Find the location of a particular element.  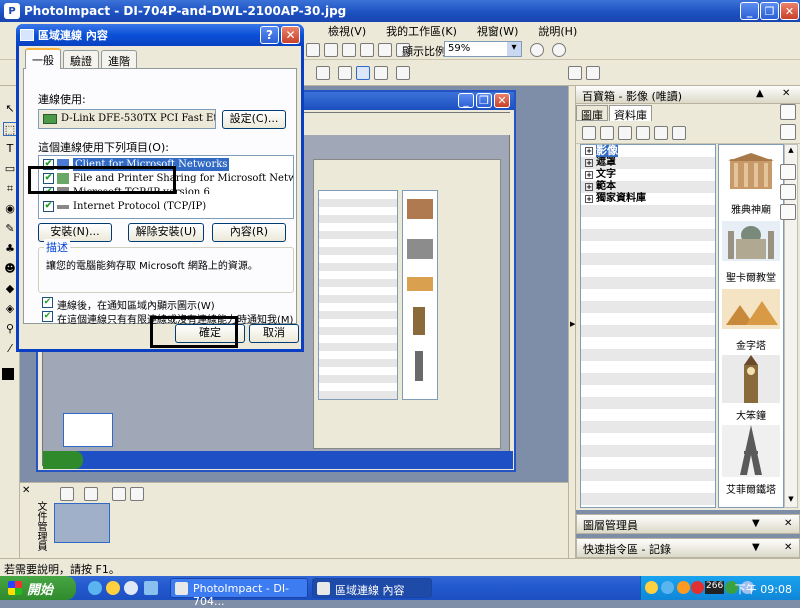

list-item-tcpip: ✔ Internet Protocol (TCP/IP) is located at coordinates (166, 206).